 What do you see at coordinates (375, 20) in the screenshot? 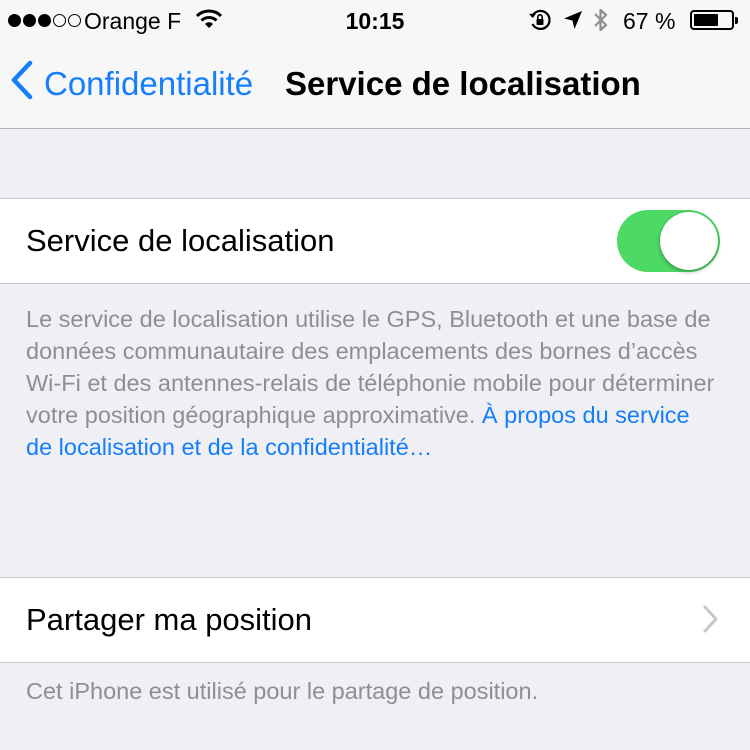
I see `status-bar: Orange F 10:15 67 %` at bounding box center [375, 20].